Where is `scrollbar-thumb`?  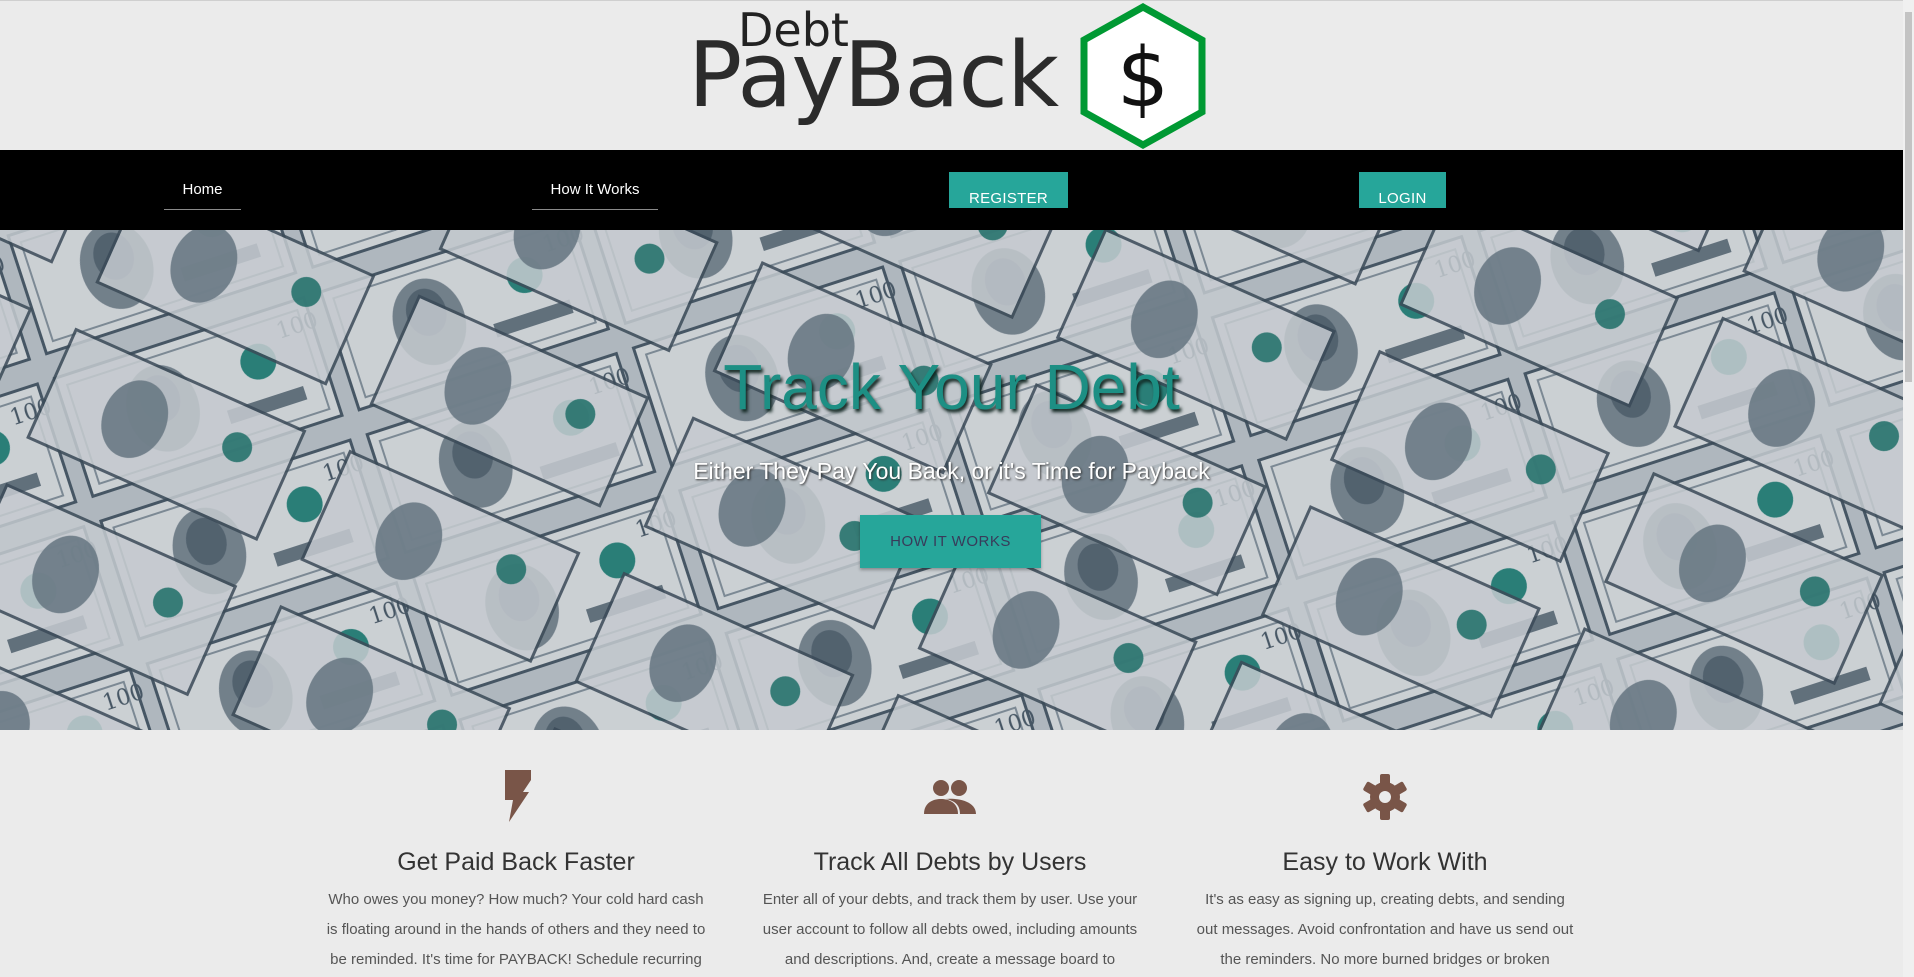 scrollbar-thumb is located at coordinates (1908, 197).